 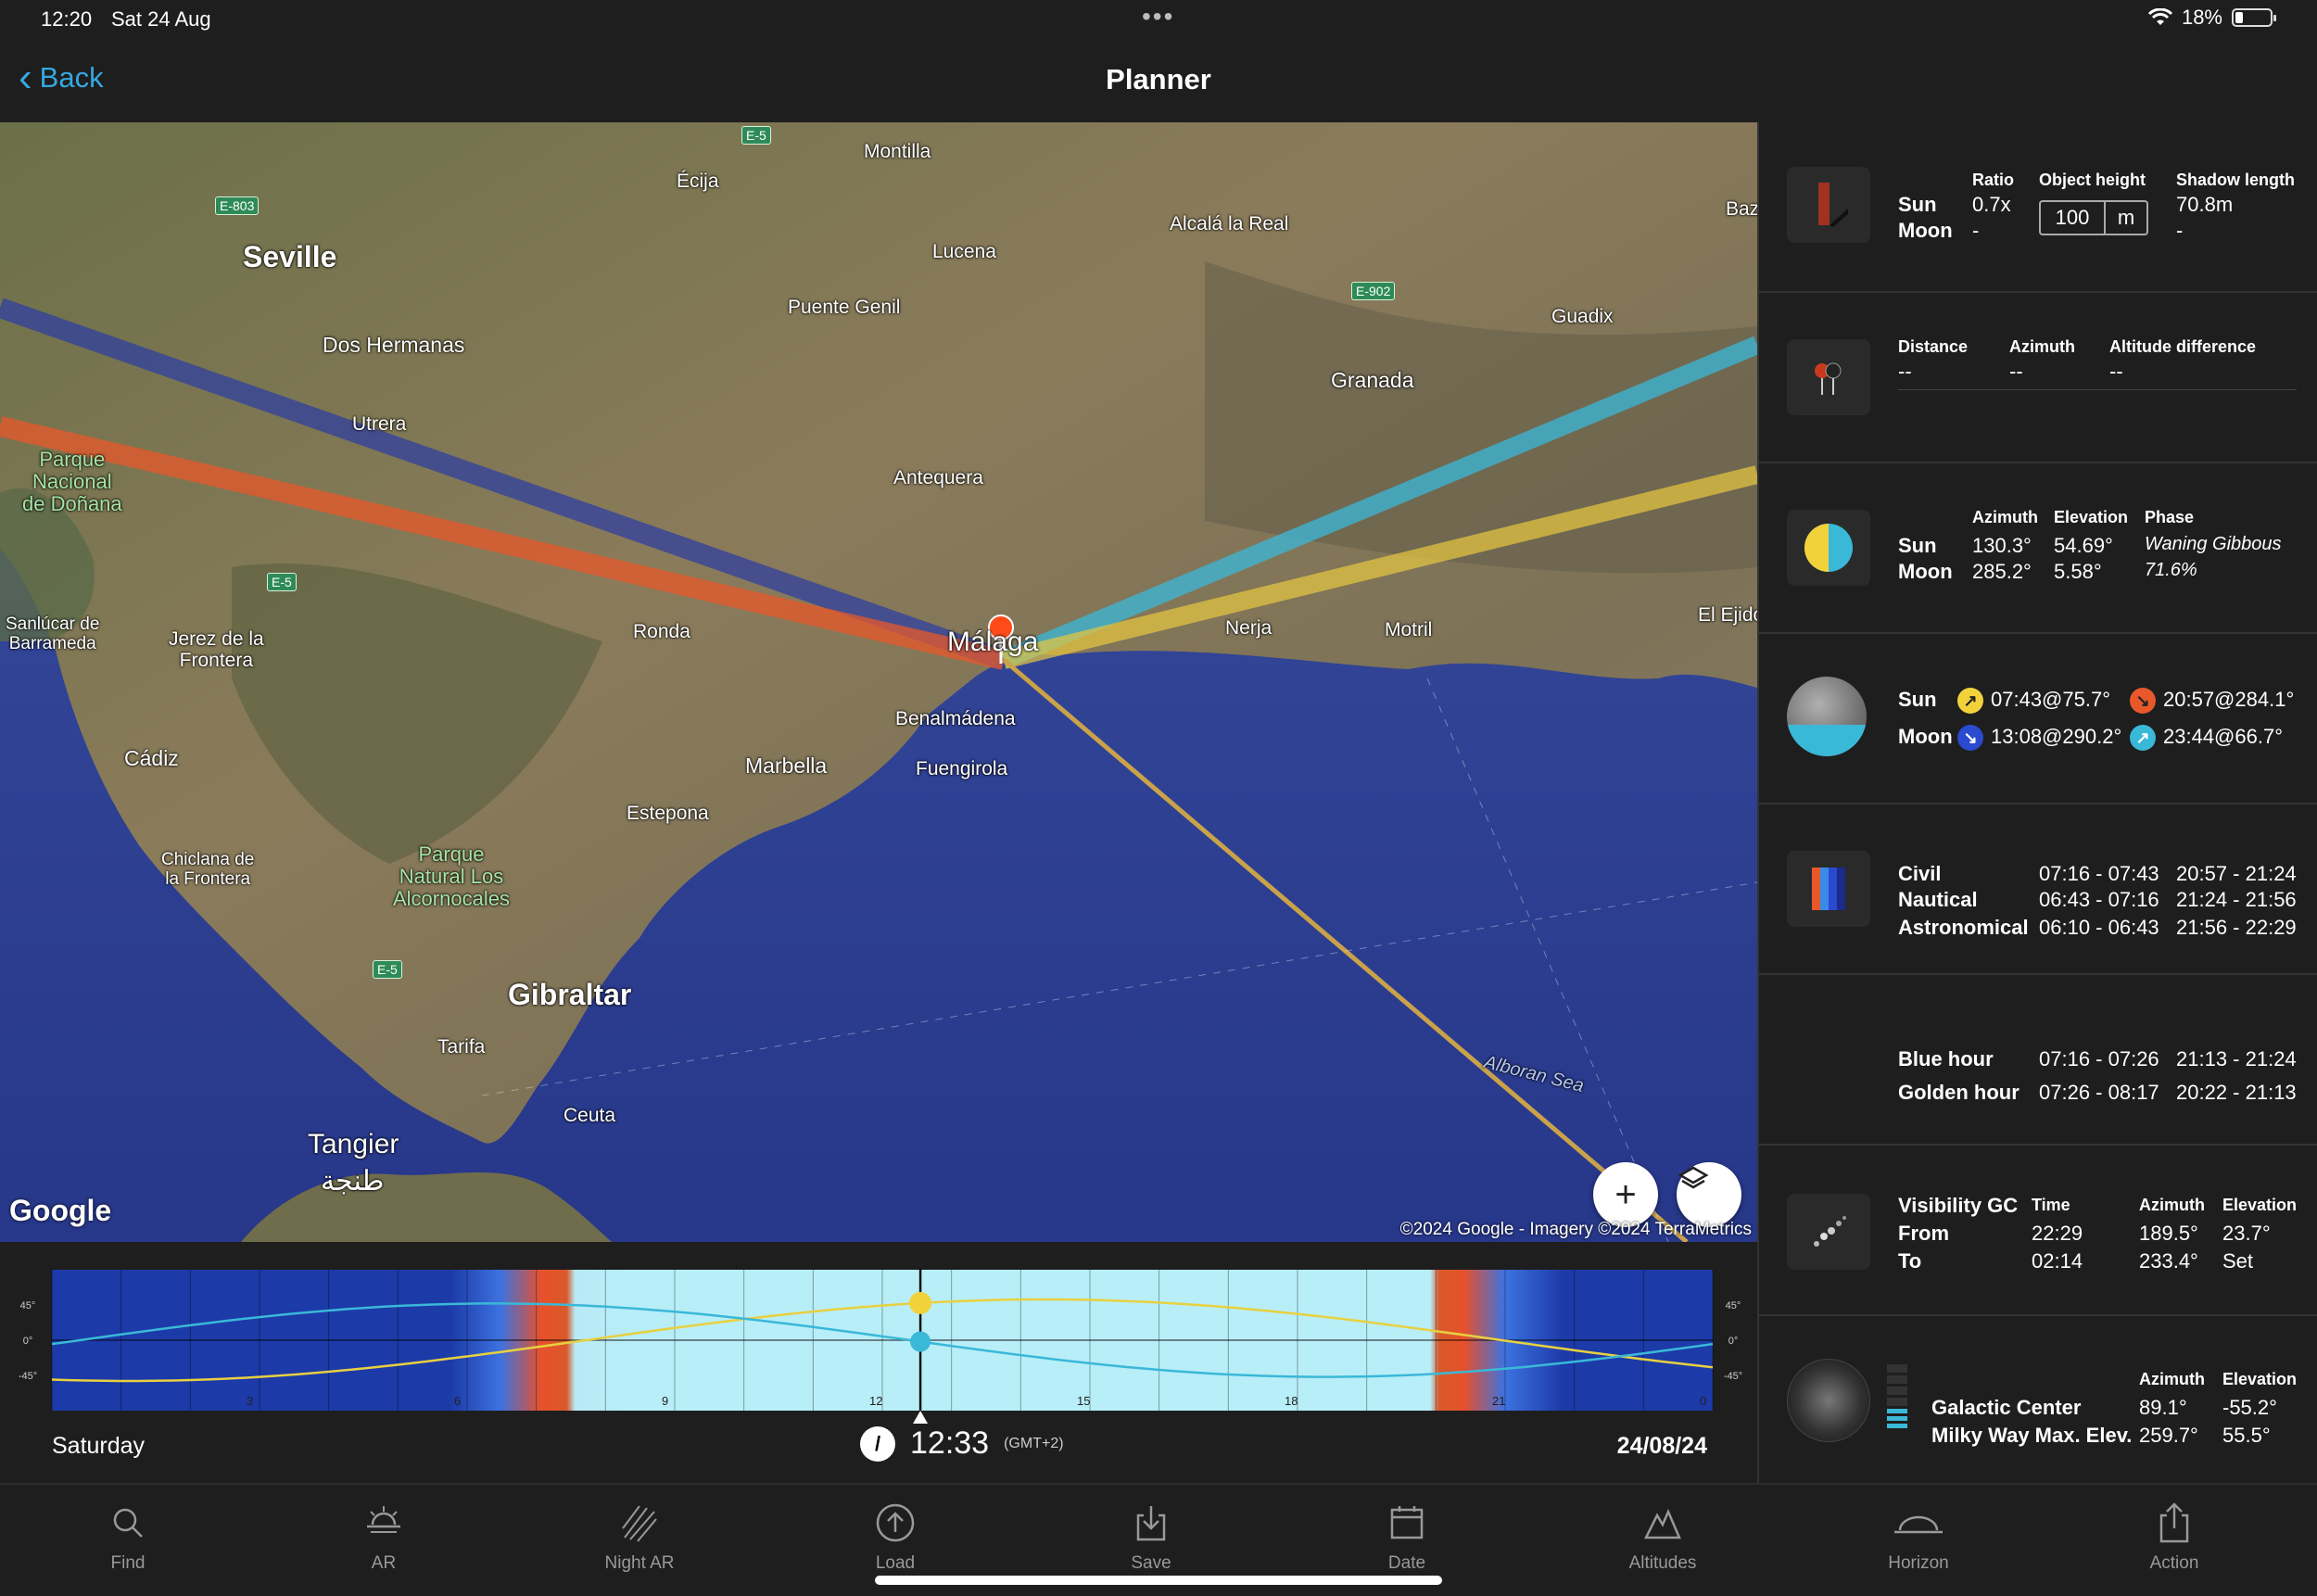 I want to click on milky-way-max-elev-label: Milky Way Max. Elev., so click(x=2032, y=1435).